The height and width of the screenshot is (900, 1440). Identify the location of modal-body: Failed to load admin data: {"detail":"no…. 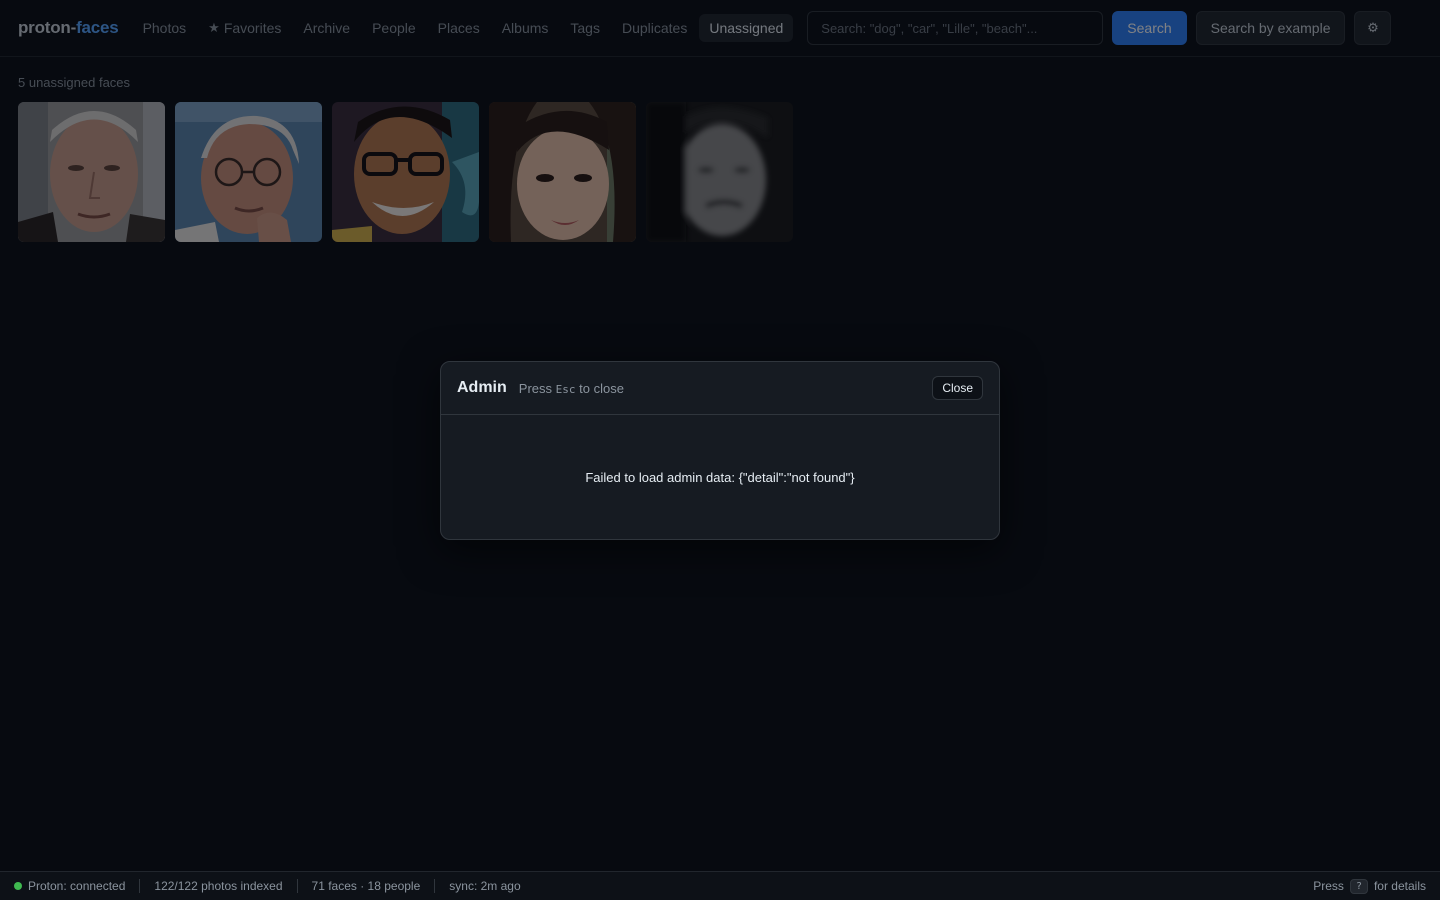
(720, 477).